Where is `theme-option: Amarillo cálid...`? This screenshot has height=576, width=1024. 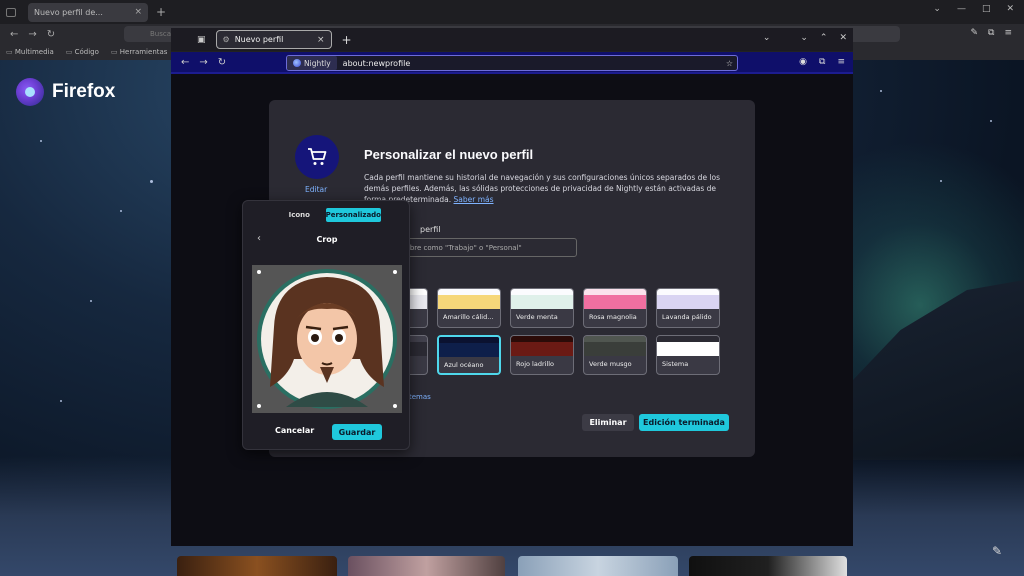
theme-option: Amarillo cálid... is located at coordinates (469, 308).